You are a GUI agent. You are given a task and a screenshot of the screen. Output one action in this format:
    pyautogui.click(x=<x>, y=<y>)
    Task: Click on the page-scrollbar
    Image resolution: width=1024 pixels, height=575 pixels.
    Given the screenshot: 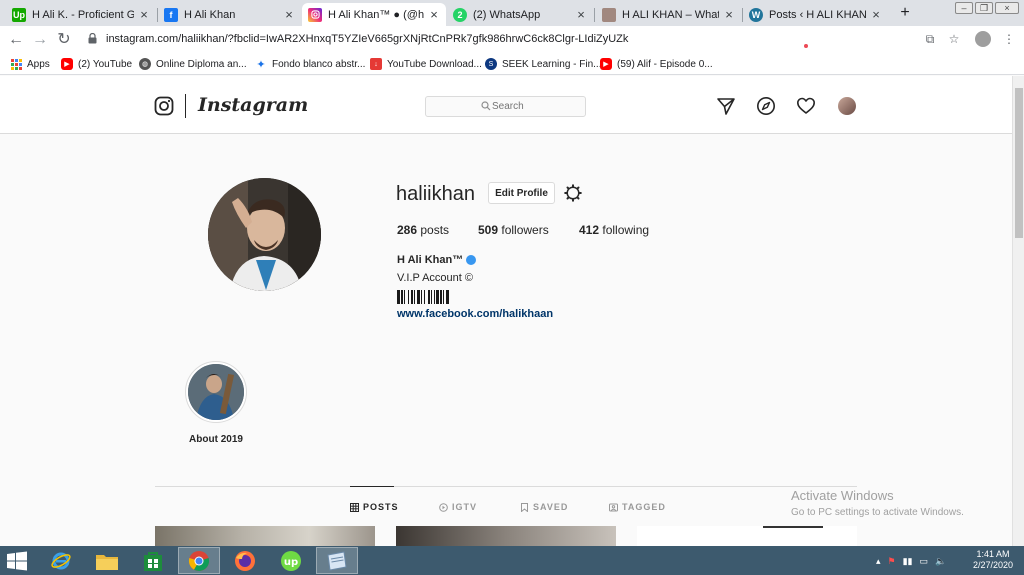 What is the action you would take?
    pyautogui.click(x=1018, y=311)
    